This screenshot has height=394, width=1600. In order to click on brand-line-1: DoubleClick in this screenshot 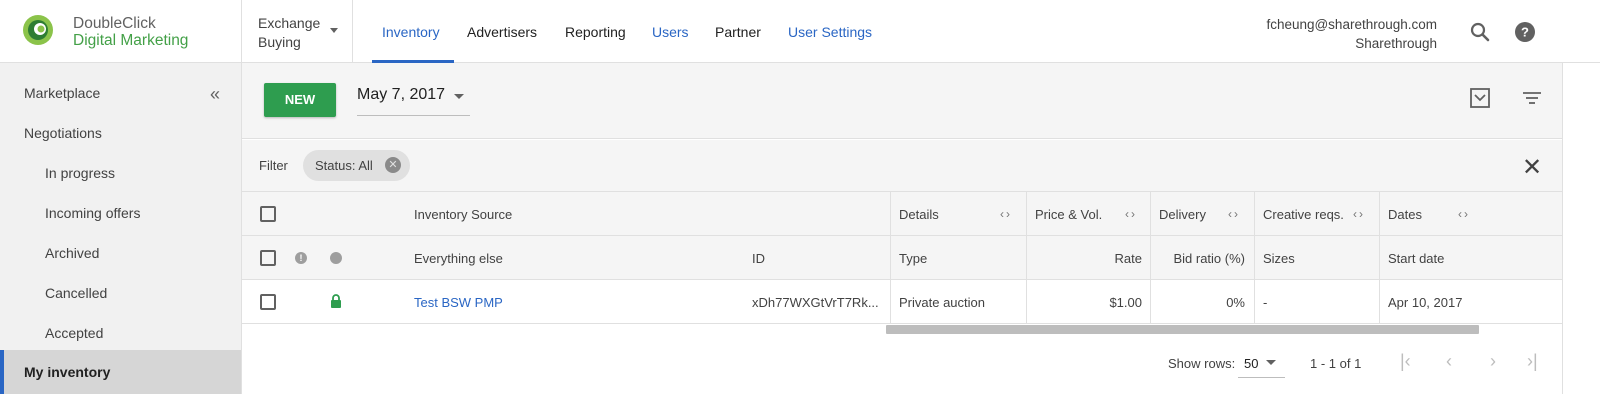, I will do `click(114, 23)`.